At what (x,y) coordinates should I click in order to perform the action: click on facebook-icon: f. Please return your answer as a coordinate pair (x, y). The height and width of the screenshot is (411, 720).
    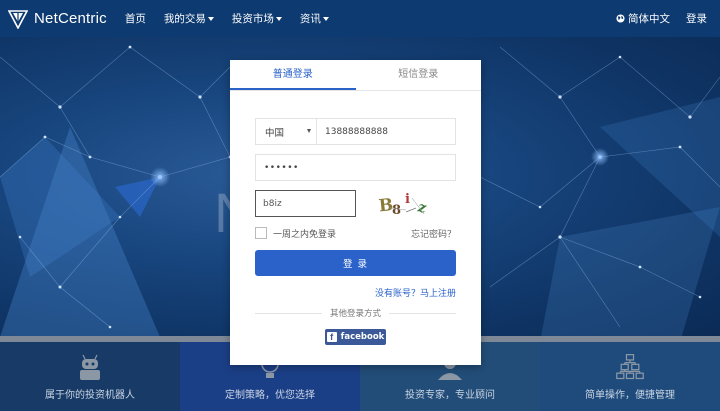
    Looking at the image, I should click on (331, 337).